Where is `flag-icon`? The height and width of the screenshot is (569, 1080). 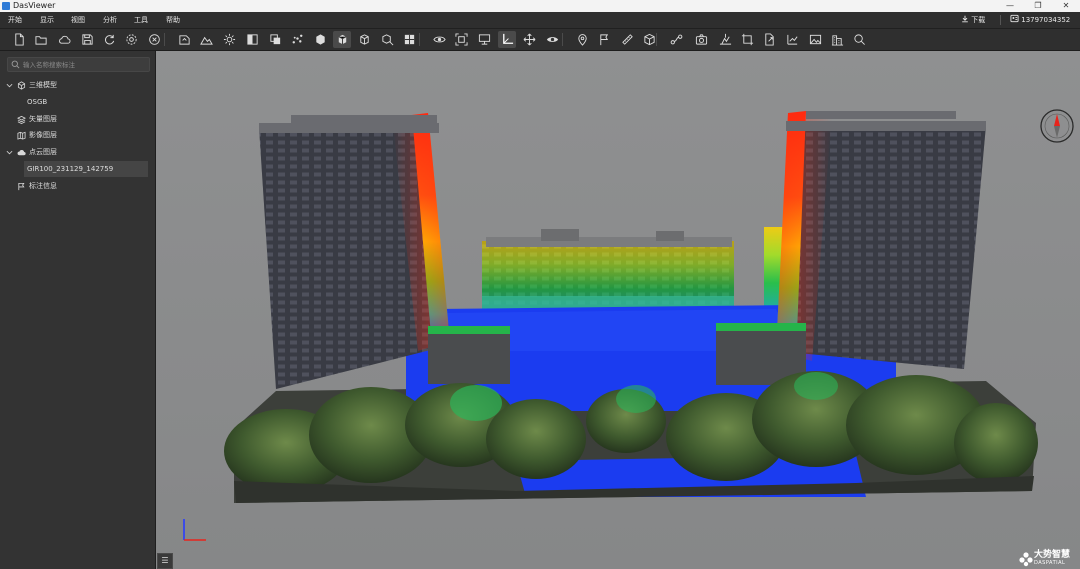 flag-icon is located at coordinates (603, 40).